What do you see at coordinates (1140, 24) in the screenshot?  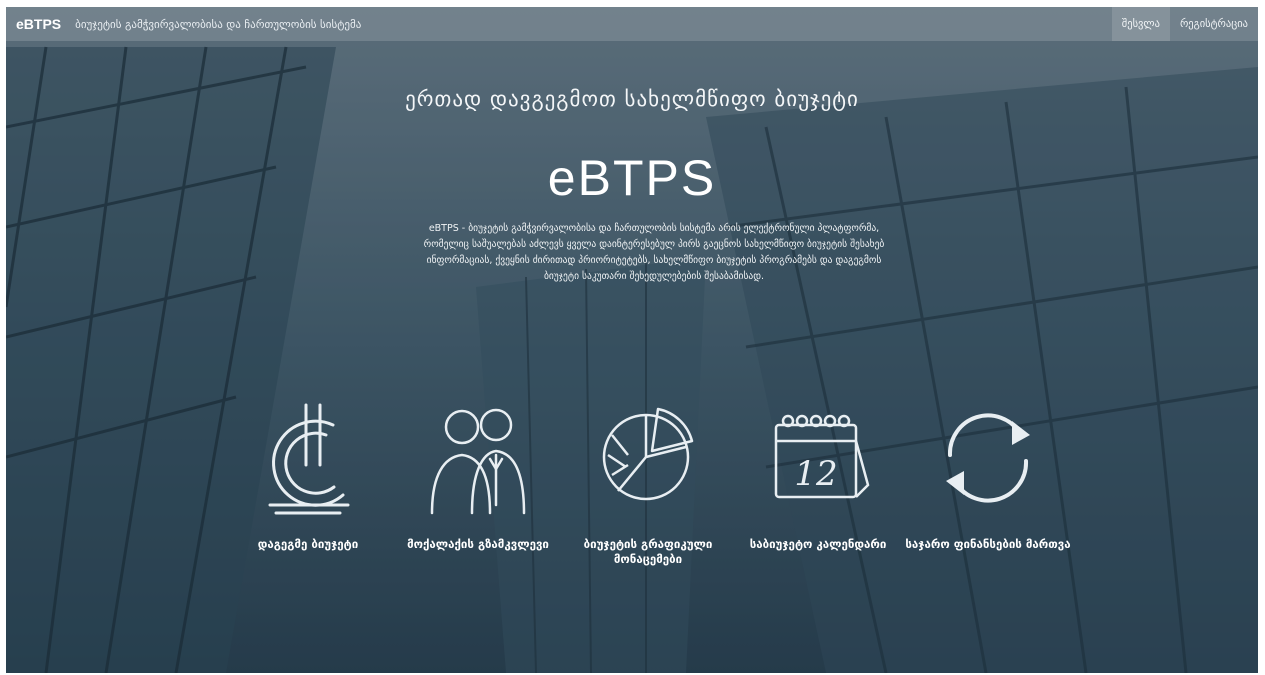 I see `login-link: შესვლა` at bounding box center [1140, 24].